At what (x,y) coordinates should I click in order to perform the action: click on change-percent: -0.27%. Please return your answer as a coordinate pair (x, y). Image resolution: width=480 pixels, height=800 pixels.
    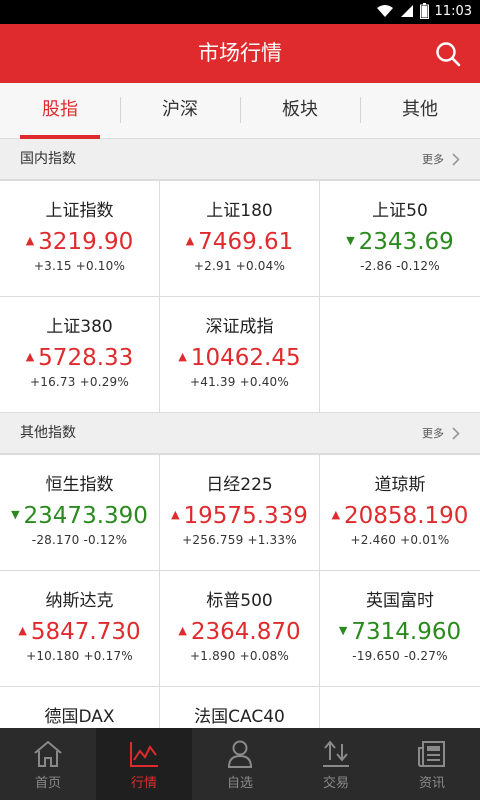
    Looking at the image, I should click on (426, 656).